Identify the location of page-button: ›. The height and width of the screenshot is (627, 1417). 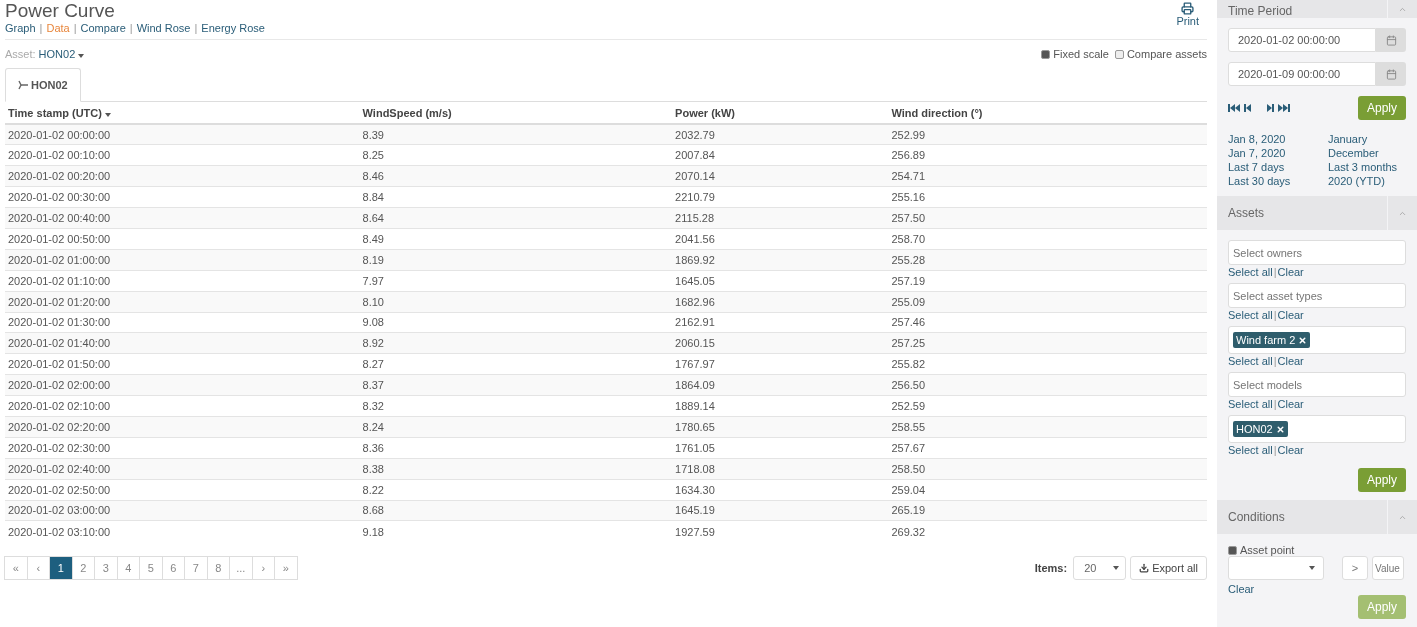
(263, 567).